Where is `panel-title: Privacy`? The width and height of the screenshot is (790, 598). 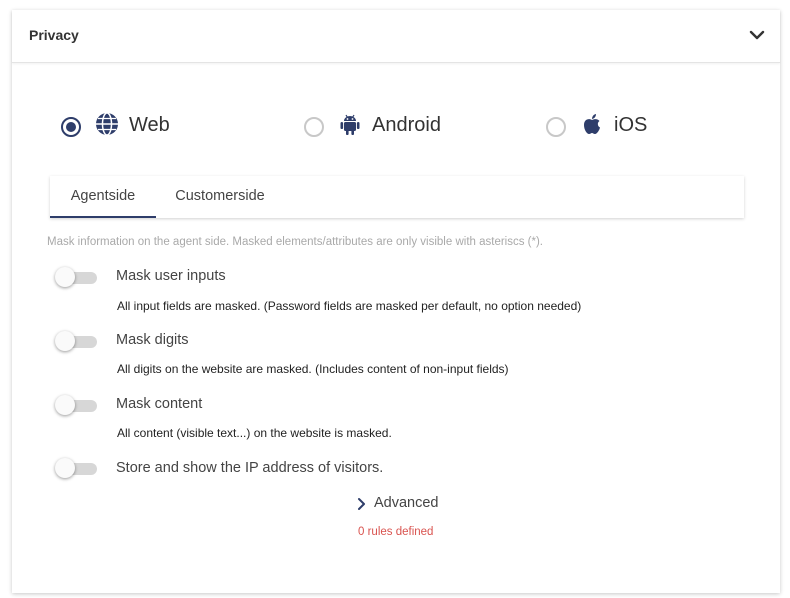 panel-title: Privacy is located at coordinates (54, 35).